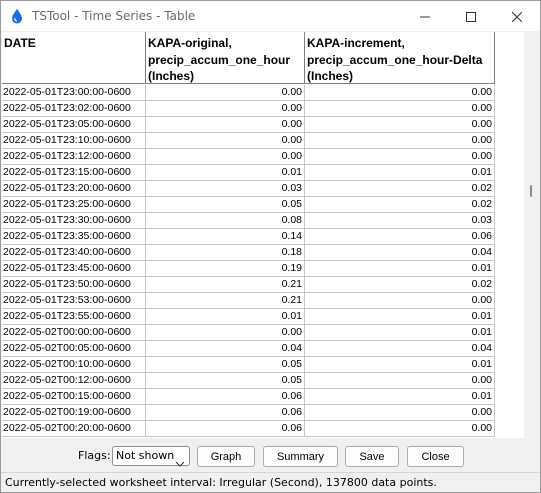 The width and height of the screenshot is (541, 493). I want to click on table-row: 2022-05-01T23:20:00-0600 0.03 0.02, so click(248, 189).